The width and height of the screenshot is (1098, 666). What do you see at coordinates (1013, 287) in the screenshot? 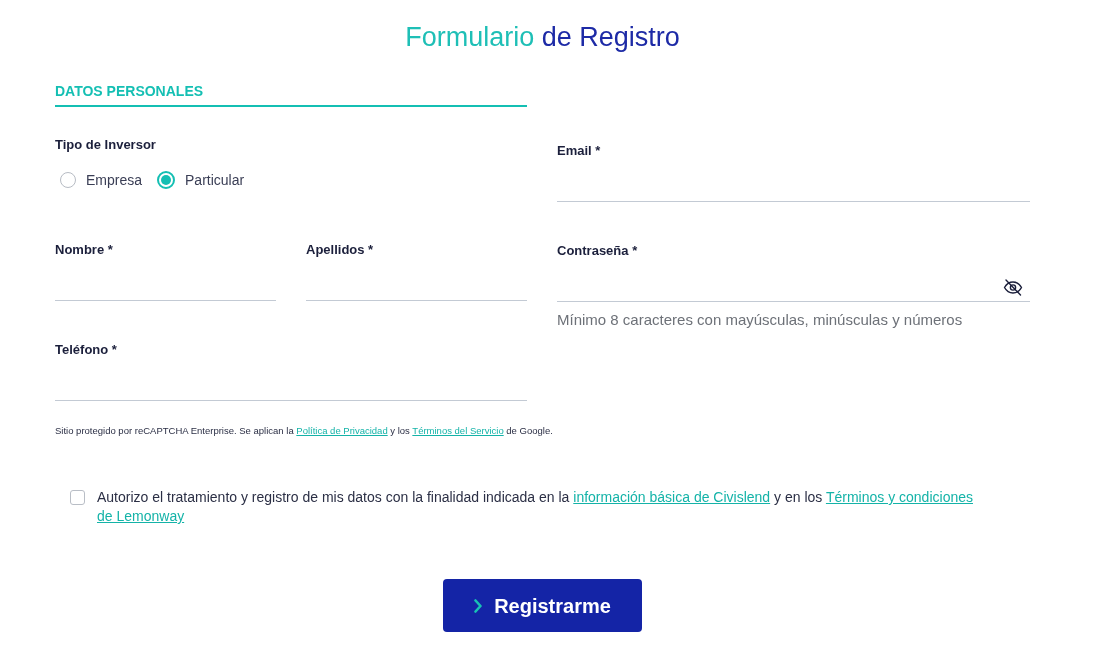
I see `eye-slash-icon` at bounding box center [1013, 287].